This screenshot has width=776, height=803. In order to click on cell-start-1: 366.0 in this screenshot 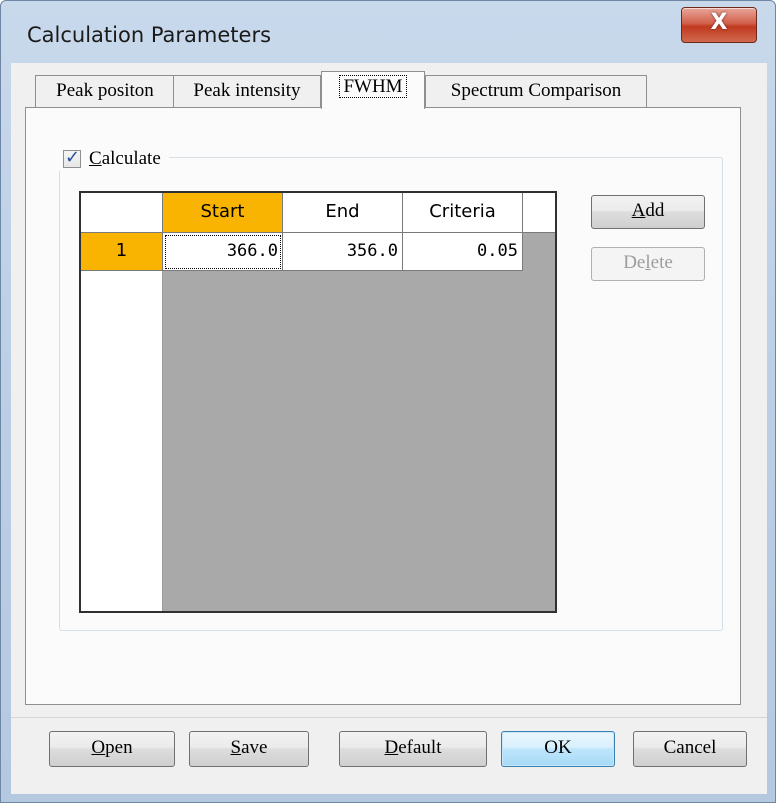, I will do `click(223, 252)`.